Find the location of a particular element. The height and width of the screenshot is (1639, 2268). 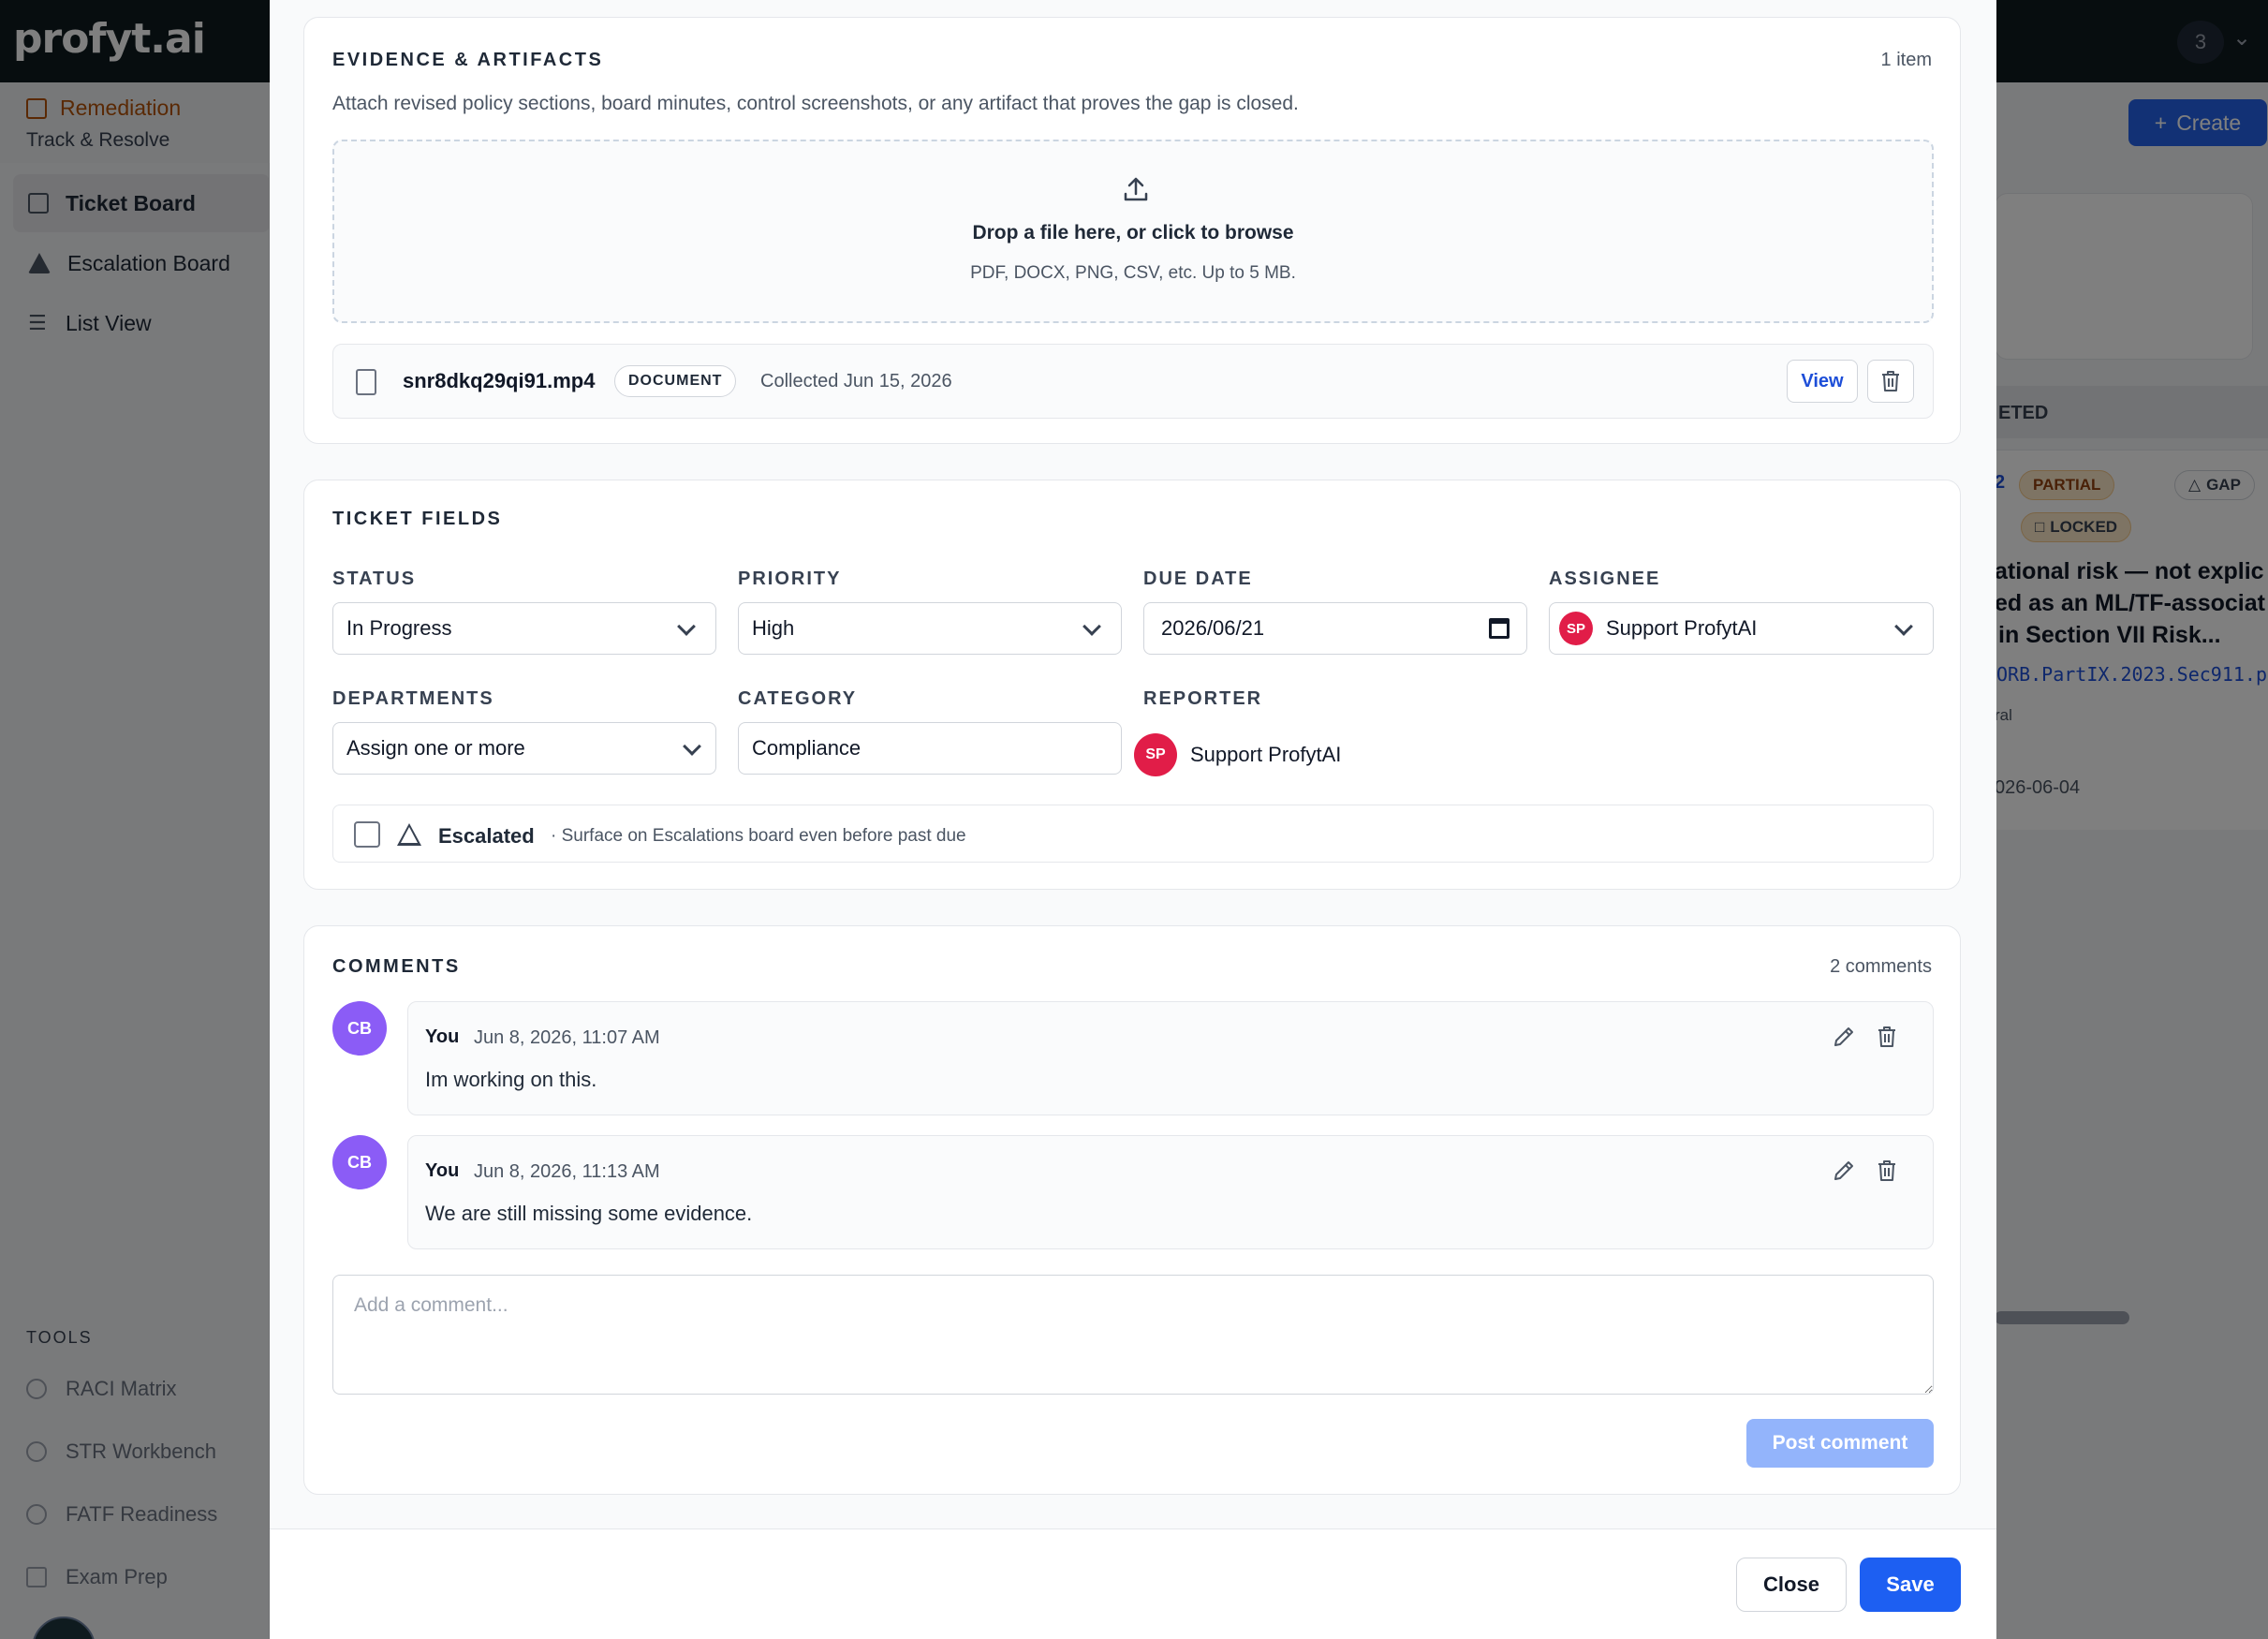

comment-time: Jun 8, 2026, 11:13 AM is located at coordinates (567, 1171).